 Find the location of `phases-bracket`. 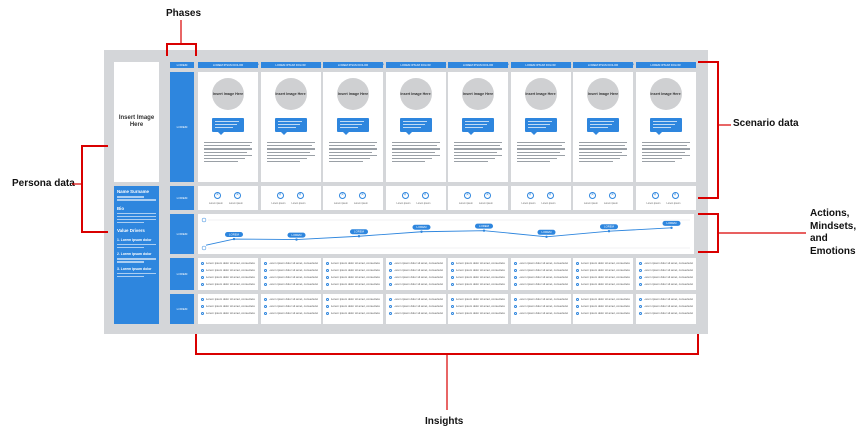

phases-bracket is located at coordinates (181, 49).